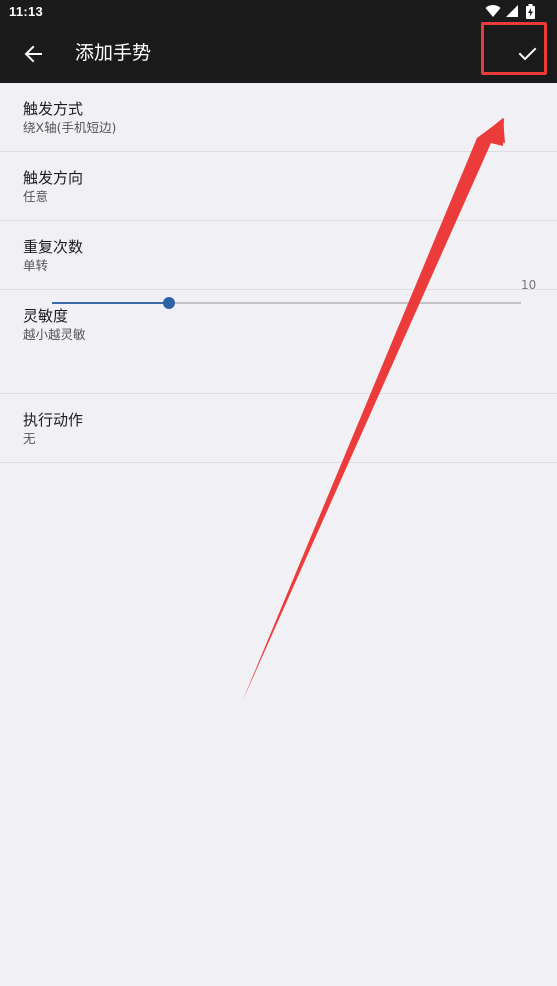 The width and height of the screenshot is (557, 986). What do you see at coordinates (36, 265) in the screenshot?
I see `setting-summary: 单转` at bounding box center [36, 265].